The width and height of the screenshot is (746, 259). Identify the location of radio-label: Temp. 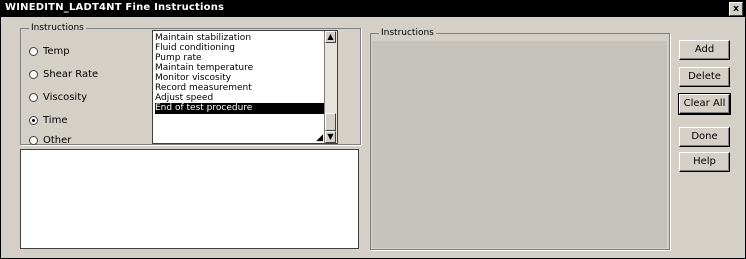
(56, 51).